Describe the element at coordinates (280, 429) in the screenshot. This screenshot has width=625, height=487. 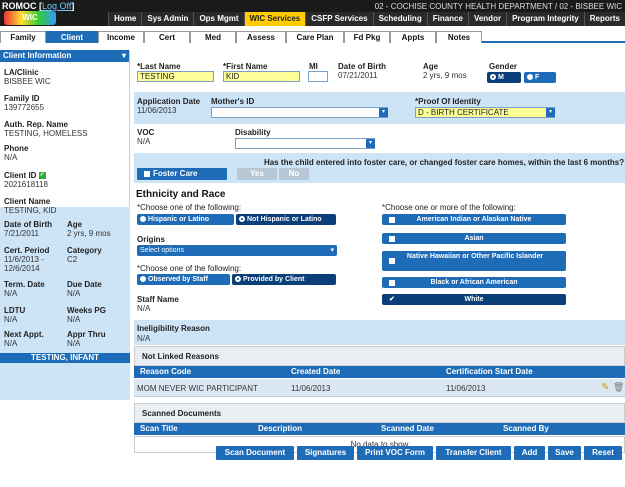
I see `col-description: Description` at that location.